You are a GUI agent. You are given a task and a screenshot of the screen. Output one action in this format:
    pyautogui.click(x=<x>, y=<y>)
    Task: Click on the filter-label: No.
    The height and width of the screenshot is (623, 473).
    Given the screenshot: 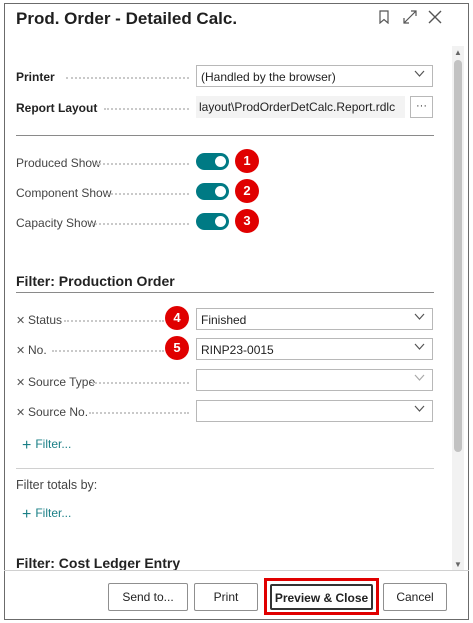 What is the action you would take?
    pyautogui.click(x=37, y=350)
    